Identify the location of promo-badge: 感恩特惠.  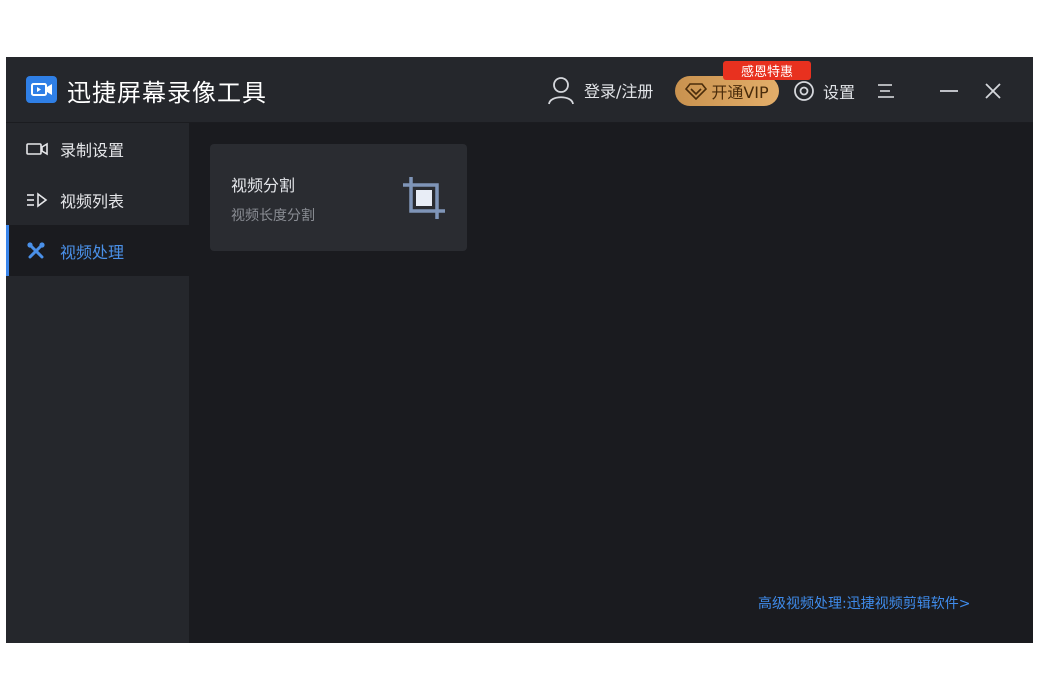
(767, 70).